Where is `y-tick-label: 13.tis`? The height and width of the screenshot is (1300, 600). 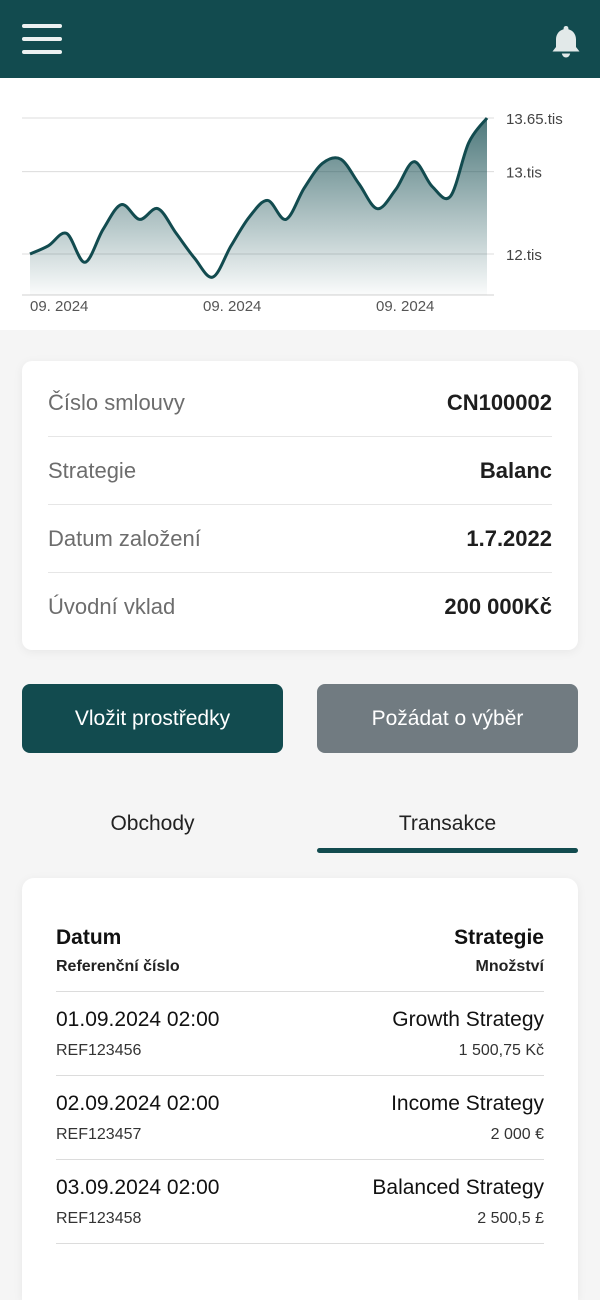 y-tick-label: 13.tis is located at coordinates (524, 173).